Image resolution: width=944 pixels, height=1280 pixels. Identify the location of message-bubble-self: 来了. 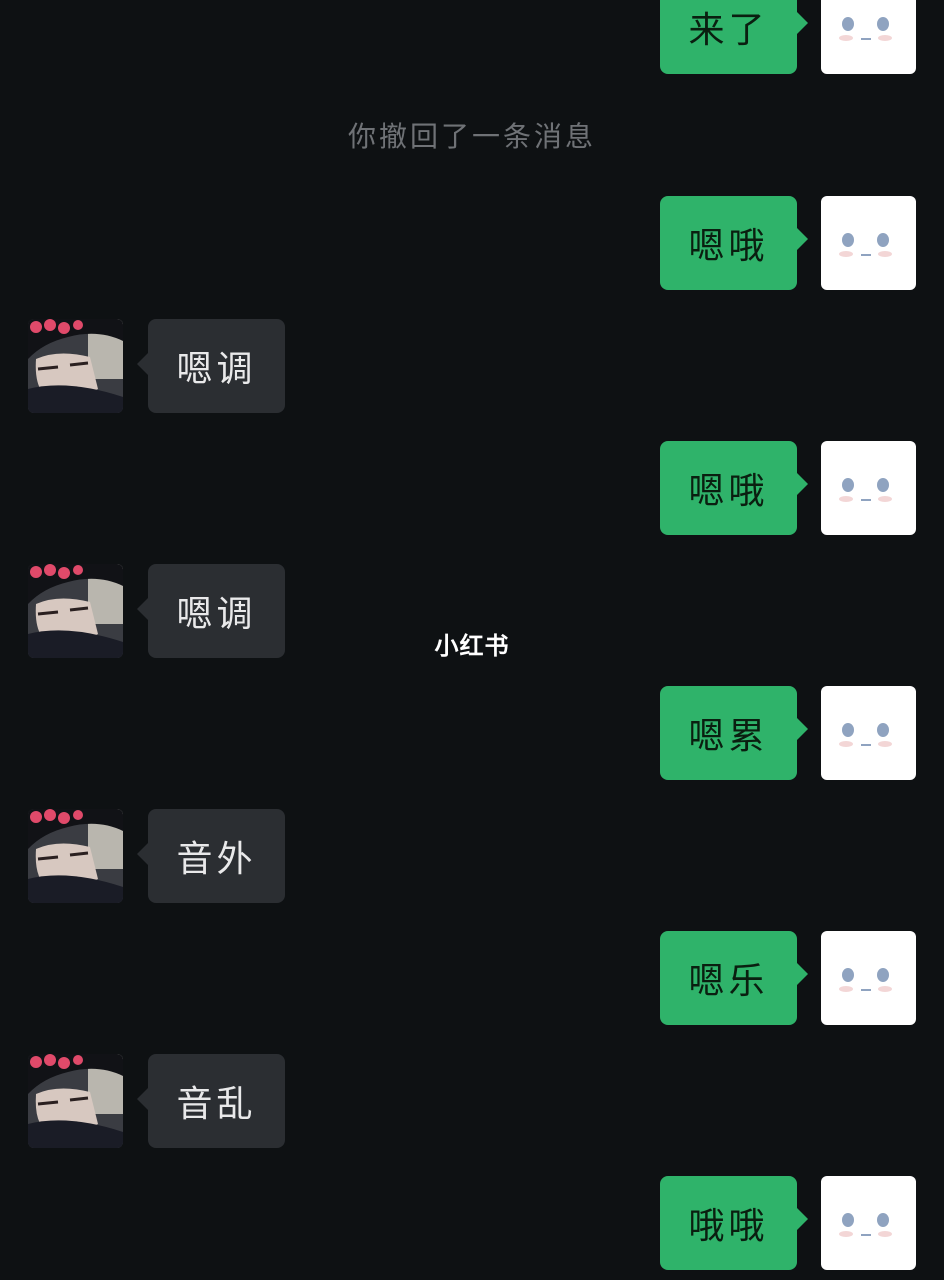
(728, 37).